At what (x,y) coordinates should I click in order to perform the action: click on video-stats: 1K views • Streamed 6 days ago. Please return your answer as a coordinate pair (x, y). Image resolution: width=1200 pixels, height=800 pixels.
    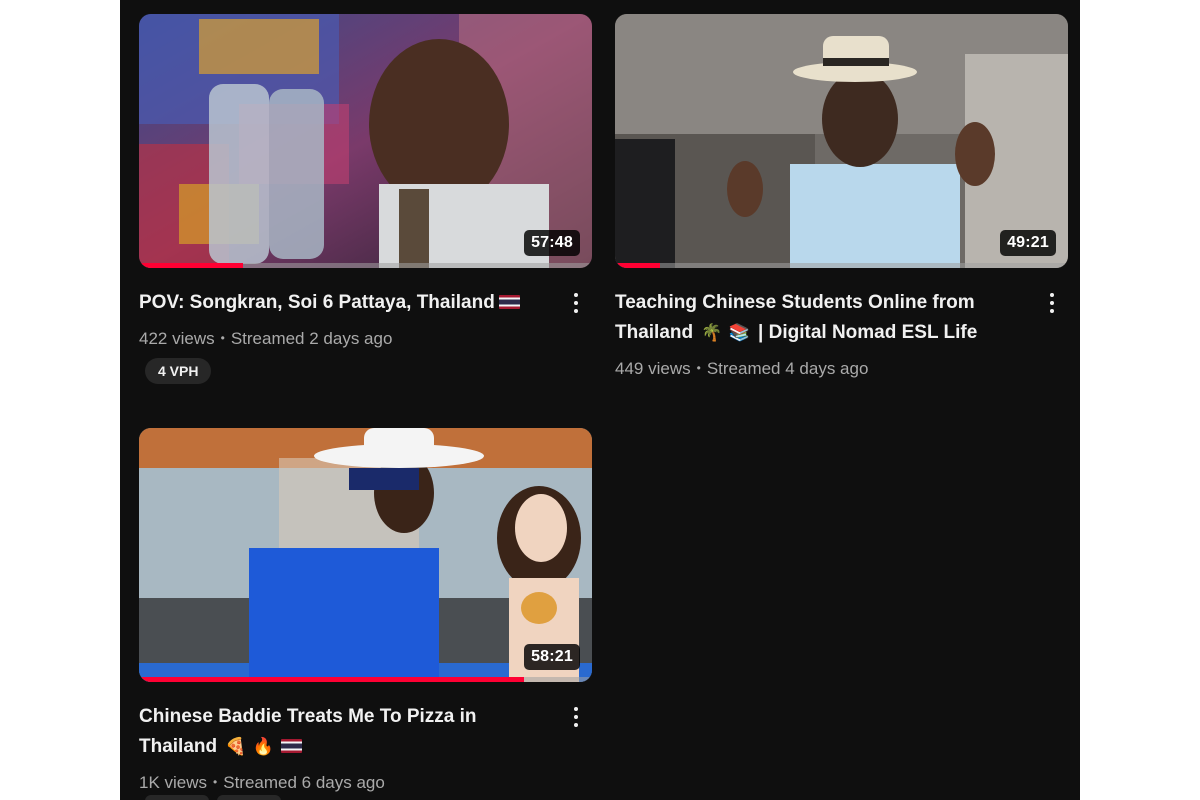
    Looking at the image, I should click on (342, 782).